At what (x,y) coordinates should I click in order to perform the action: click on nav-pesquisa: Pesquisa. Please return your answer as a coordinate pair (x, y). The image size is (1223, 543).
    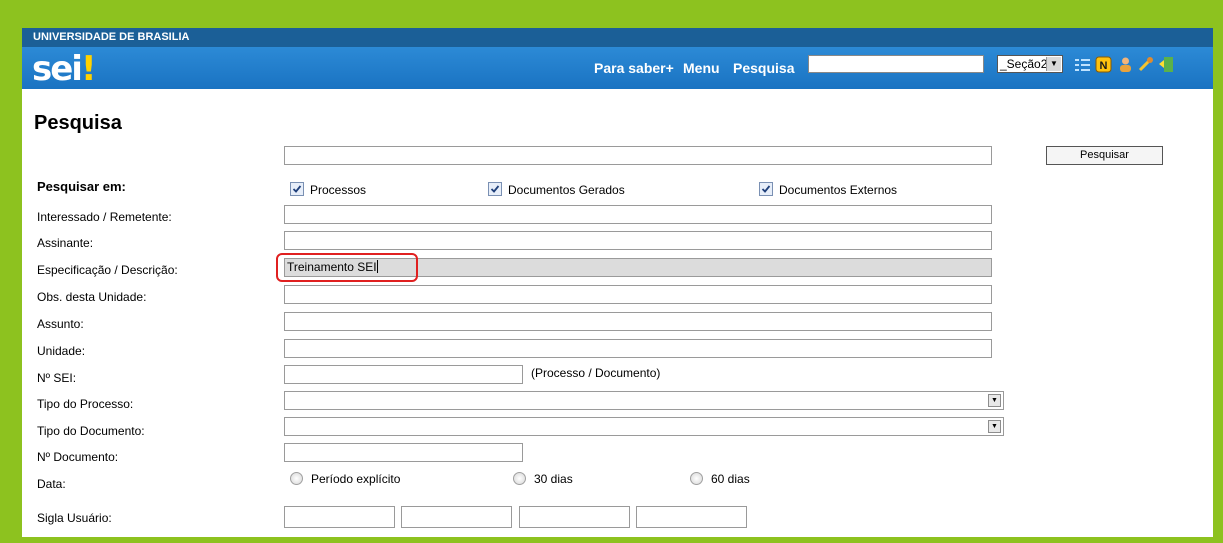
    Looking at the image, I should click on (763, 68).